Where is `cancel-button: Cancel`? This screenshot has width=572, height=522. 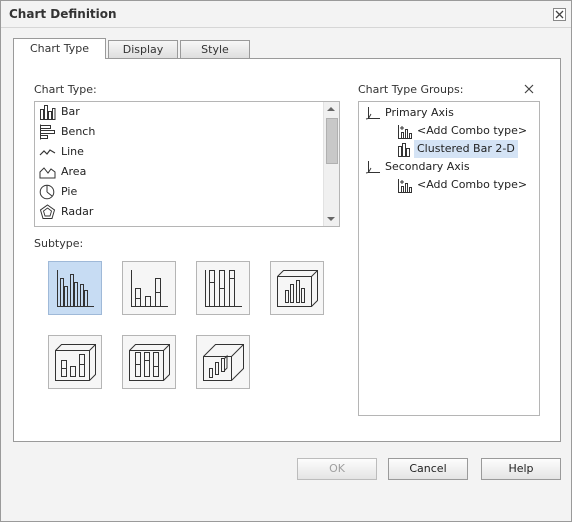
cancel-button: Cancel is located at coordinates (428, 469).